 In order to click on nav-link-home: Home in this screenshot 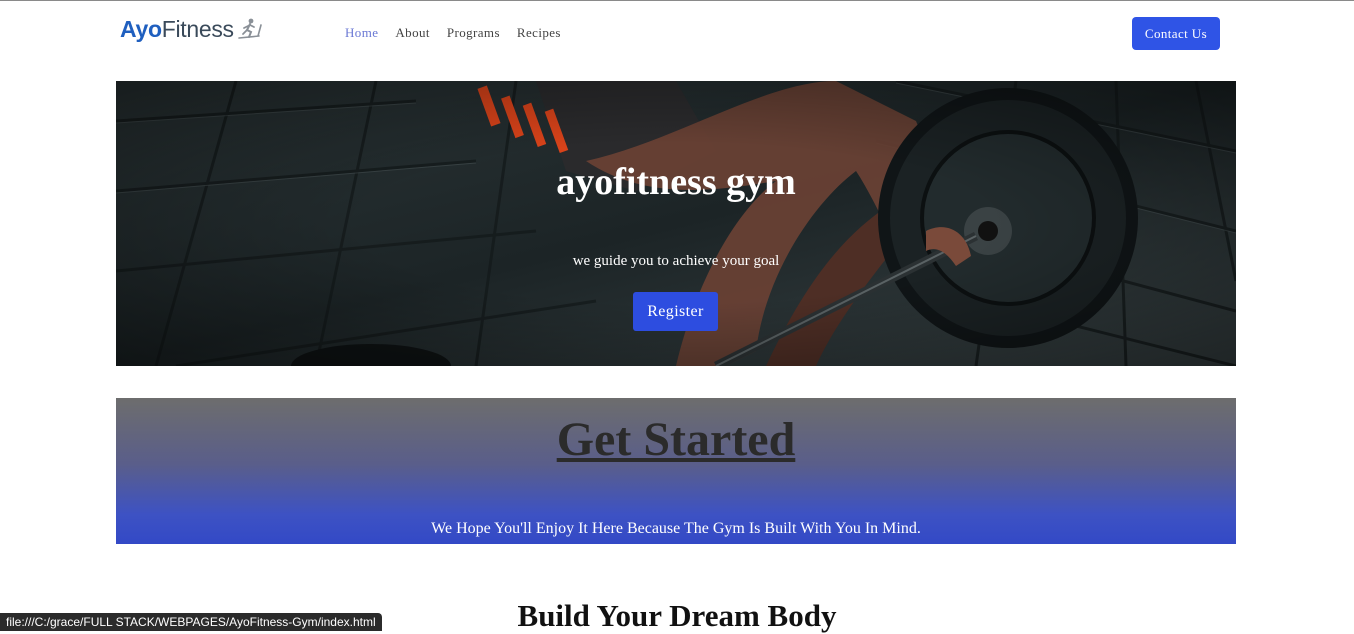, I will do `click(361, 33)`.